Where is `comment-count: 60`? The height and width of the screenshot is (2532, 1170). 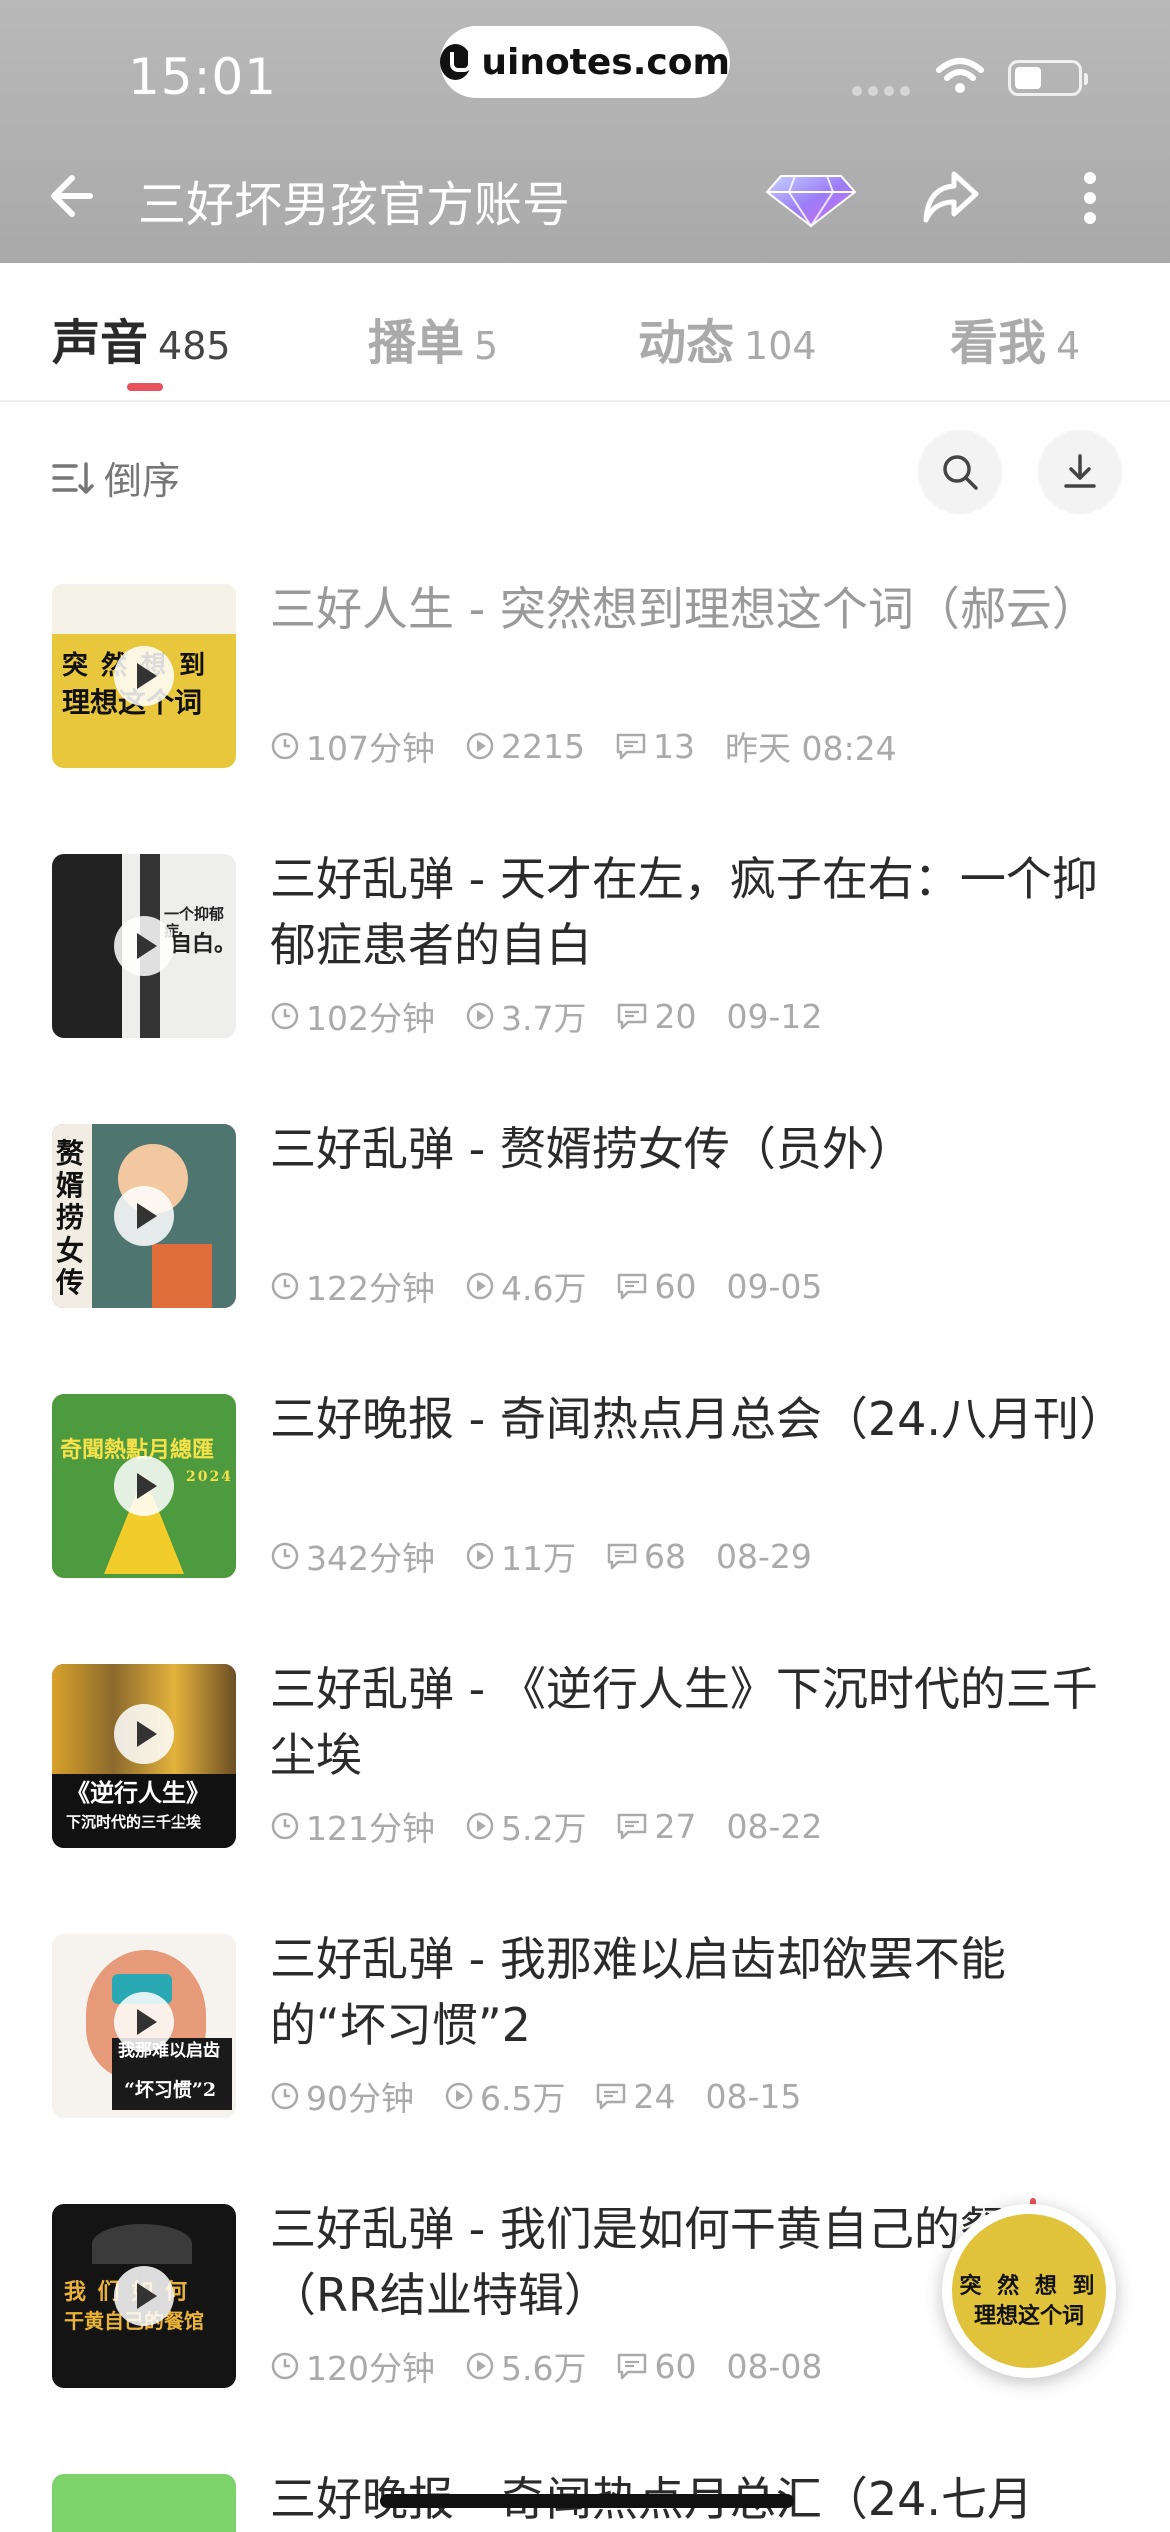 comment-count: 60 is located at coordinates (675, 2366).